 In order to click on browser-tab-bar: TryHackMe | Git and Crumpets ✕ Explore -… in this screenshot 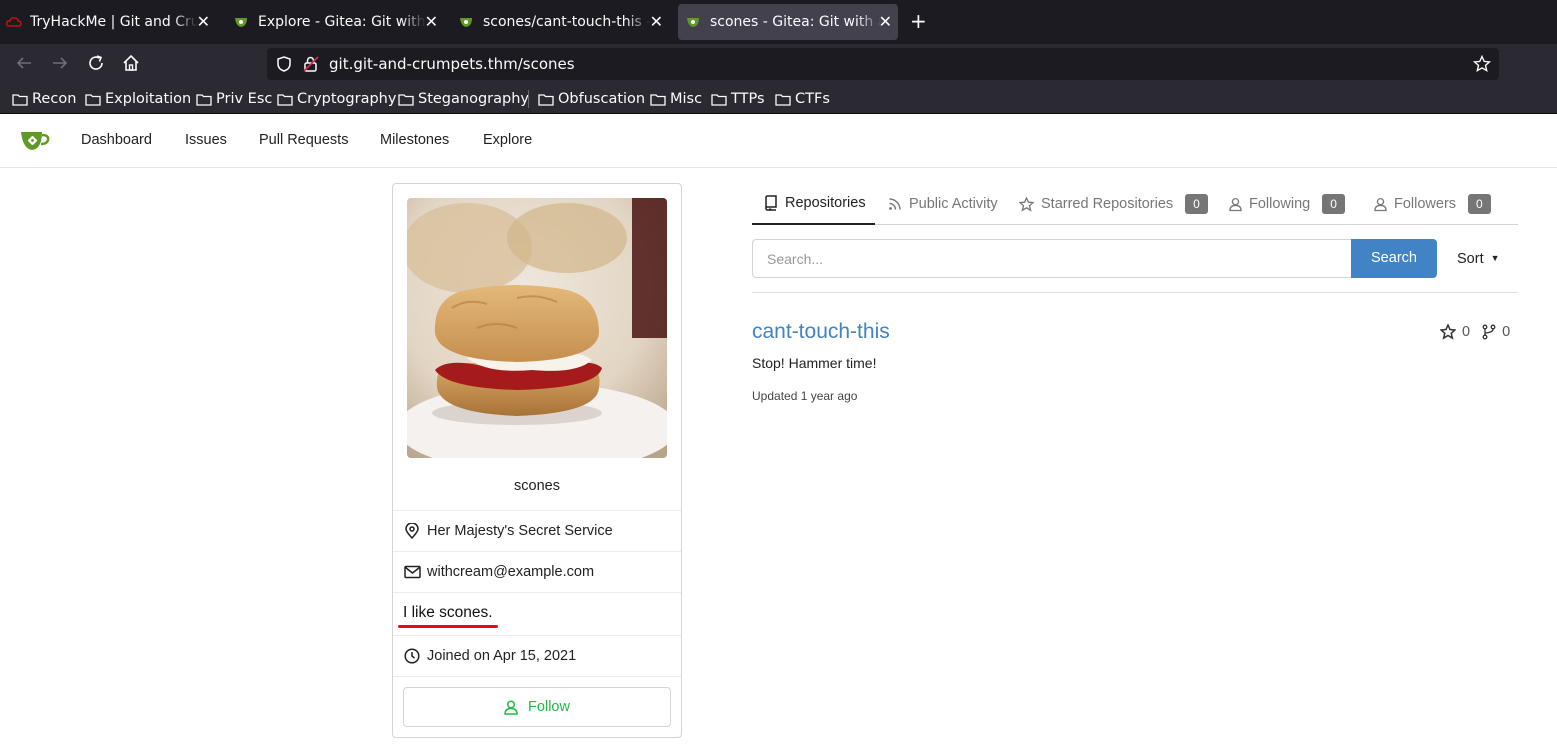, I will do `click(778, 22)`.